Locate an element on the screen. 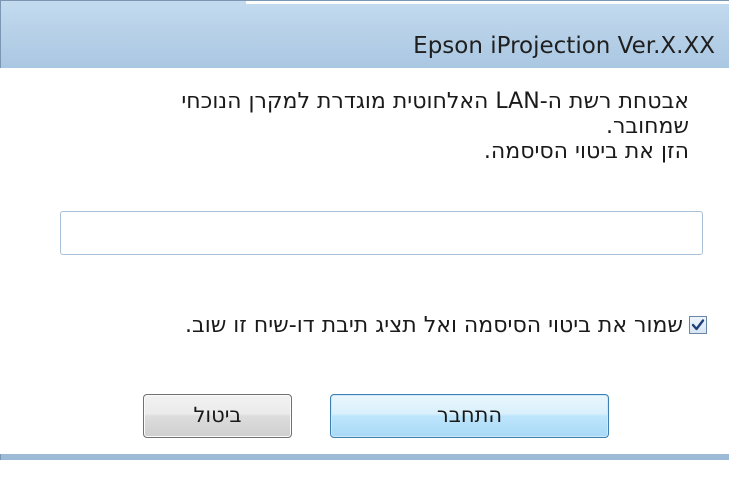 The image size is (729, 479). checkmark-icon is located at coordinates (698, 325).